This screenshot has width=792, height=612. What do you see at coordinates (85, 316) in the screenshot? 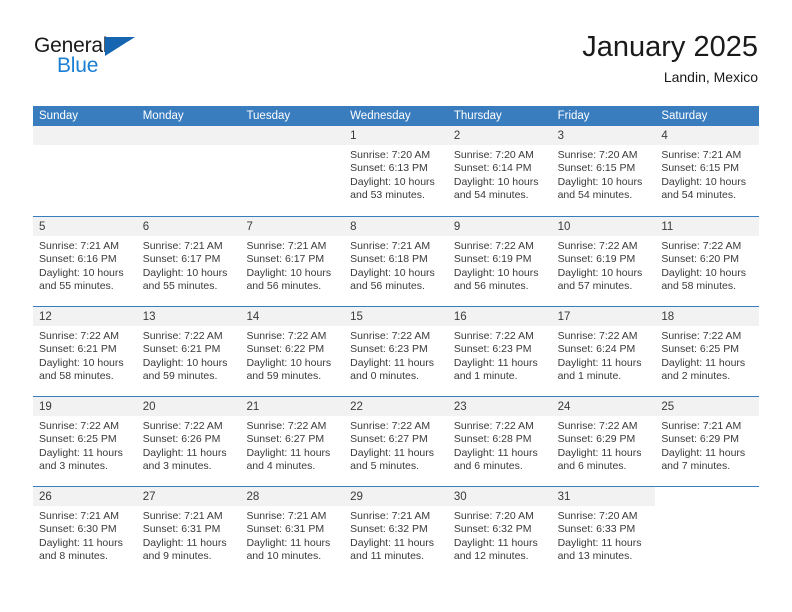
I see `day-number-strip: 12` at bounding box center [85, 316].